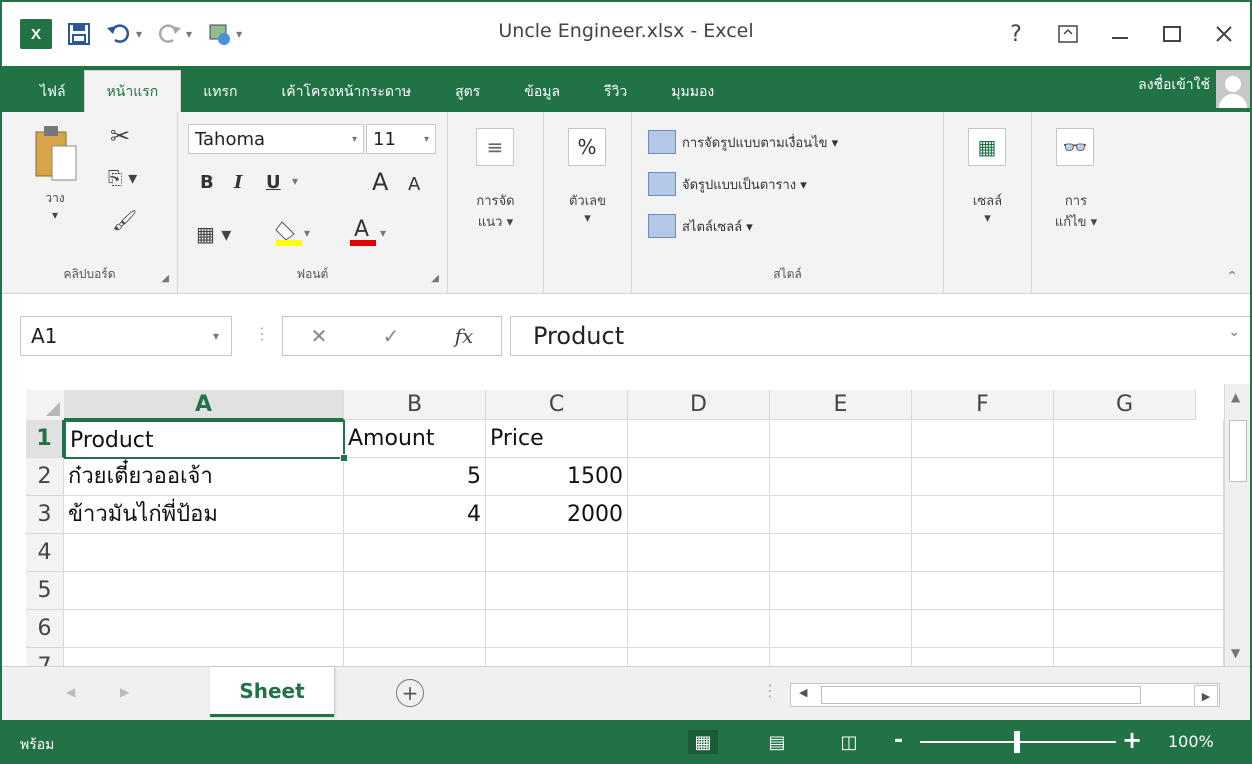  I want to click on underline-dropdown-icon: ▾, so click(295, 181).